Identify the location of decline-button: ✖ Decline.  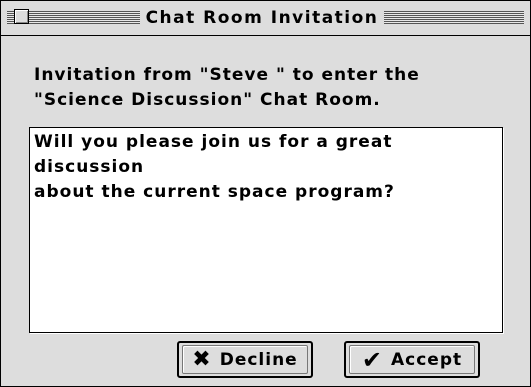
(245, 359).